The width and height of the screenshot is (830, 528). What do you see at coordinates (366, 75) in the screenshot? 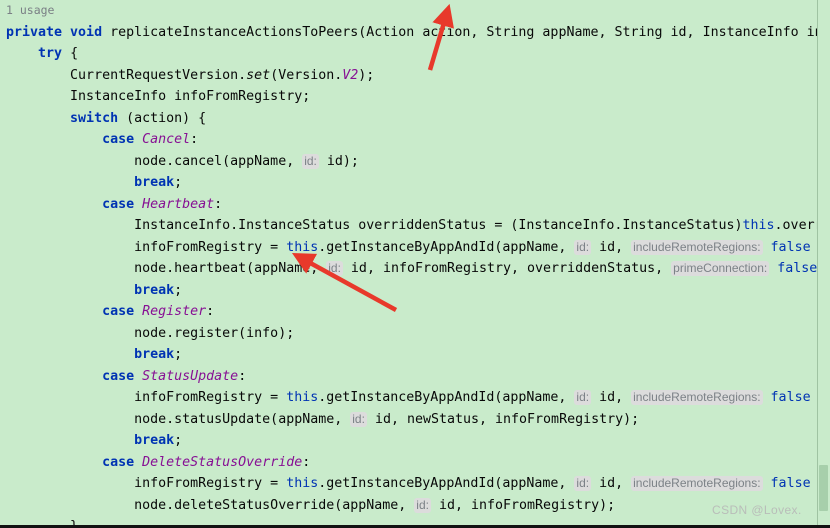
I see `code-token: );` at bounding box center [366, 75].